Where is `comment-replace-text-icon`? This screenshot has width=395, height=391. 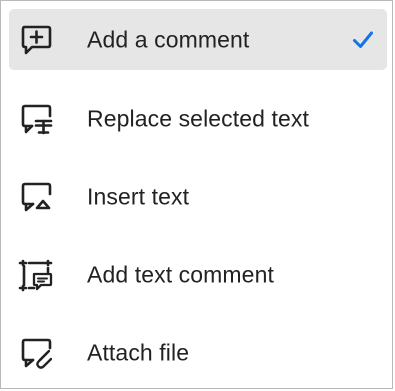 comment-replace-text-icon is located at coordinates (36, 119).